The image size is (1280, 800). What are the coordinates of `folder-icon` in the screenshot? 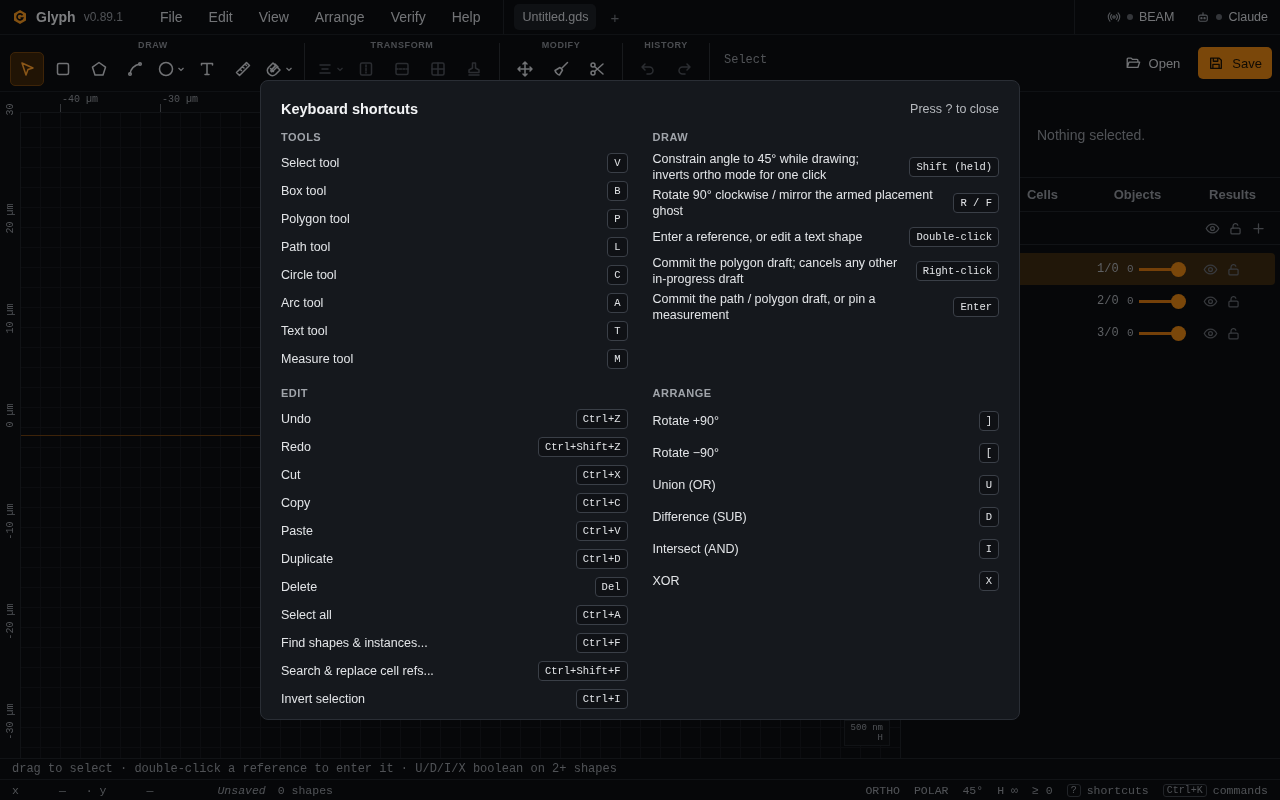 It's located at (1132, 63).